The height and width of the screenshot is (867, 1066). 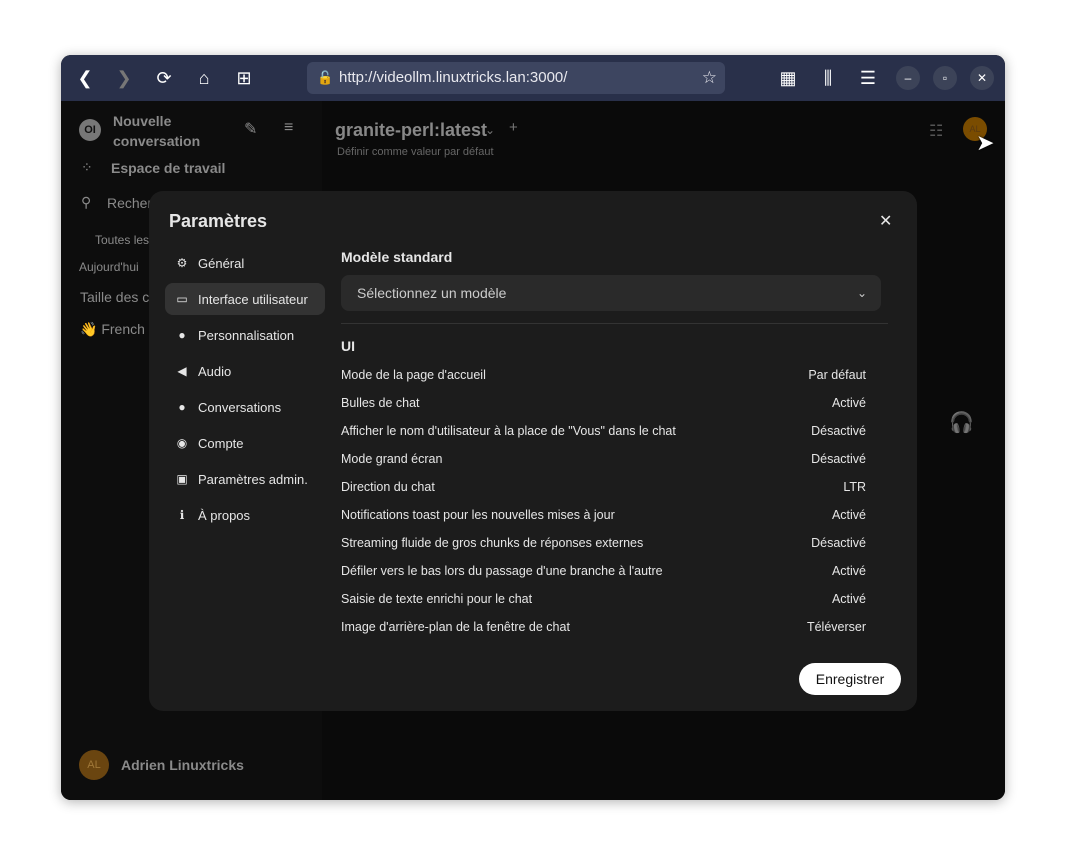 What do you see at coordinates (245, 371) in the screenshot?
I see `nav-audio: ◀ Audio` at bounding box center [245, 371].